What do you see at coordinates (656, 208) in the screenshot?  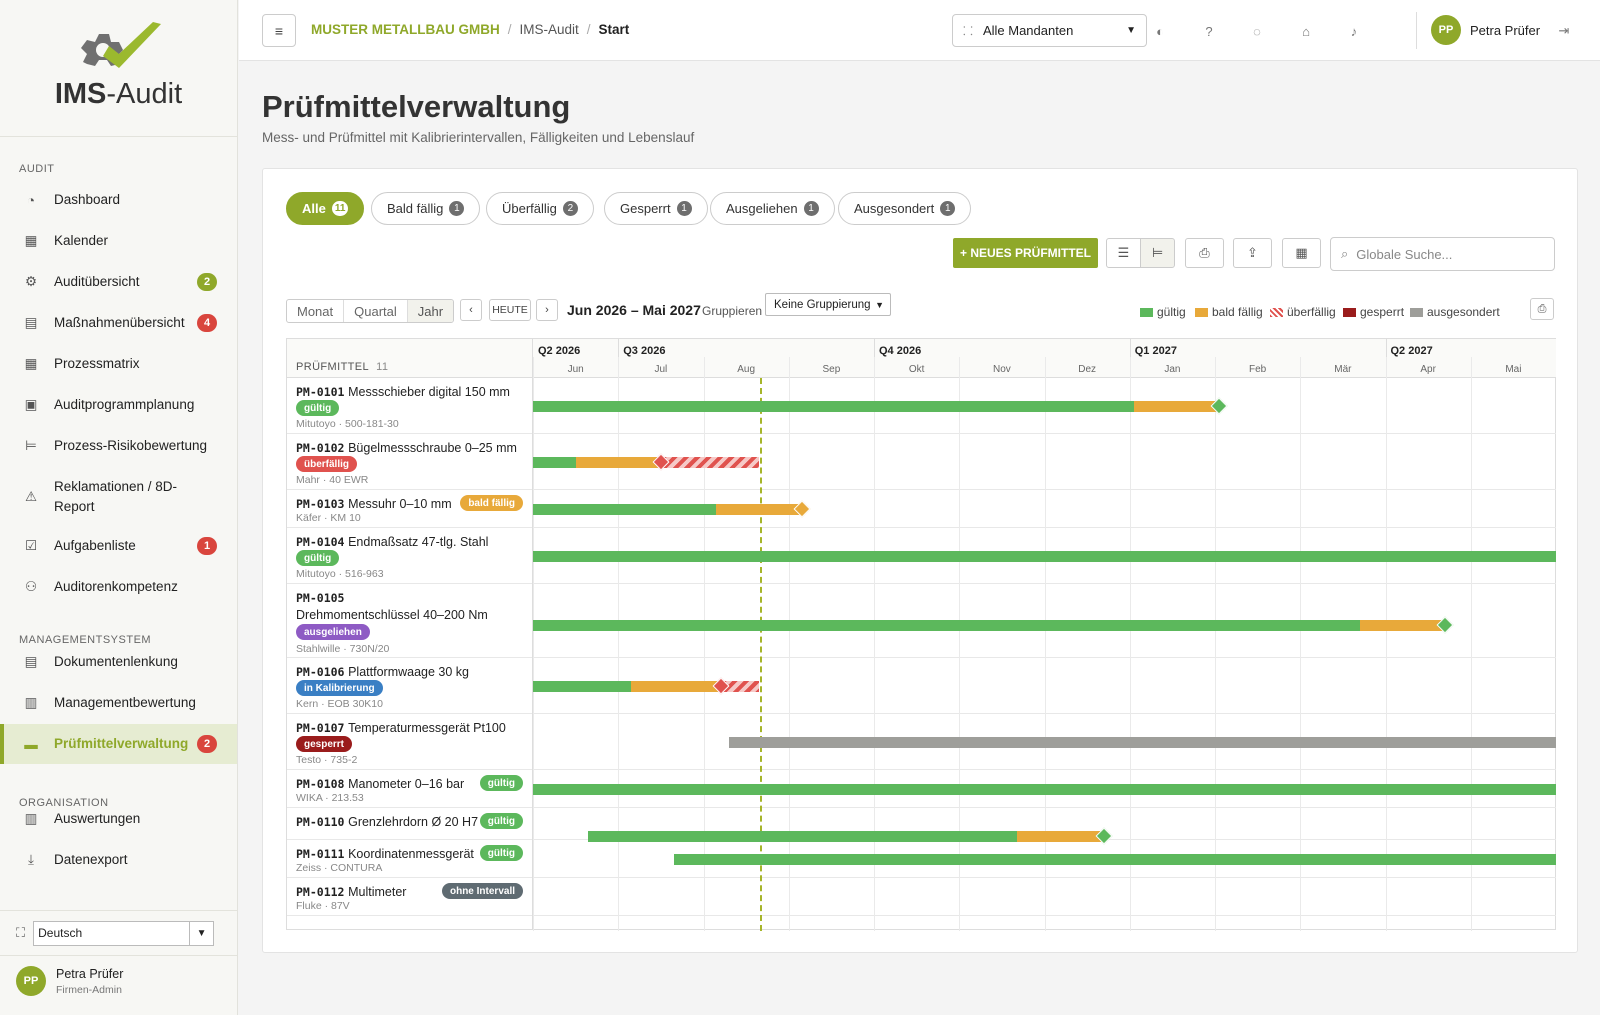 I see `filter-pill-3: Gesperrt 1` at bounding box center [656, 208].